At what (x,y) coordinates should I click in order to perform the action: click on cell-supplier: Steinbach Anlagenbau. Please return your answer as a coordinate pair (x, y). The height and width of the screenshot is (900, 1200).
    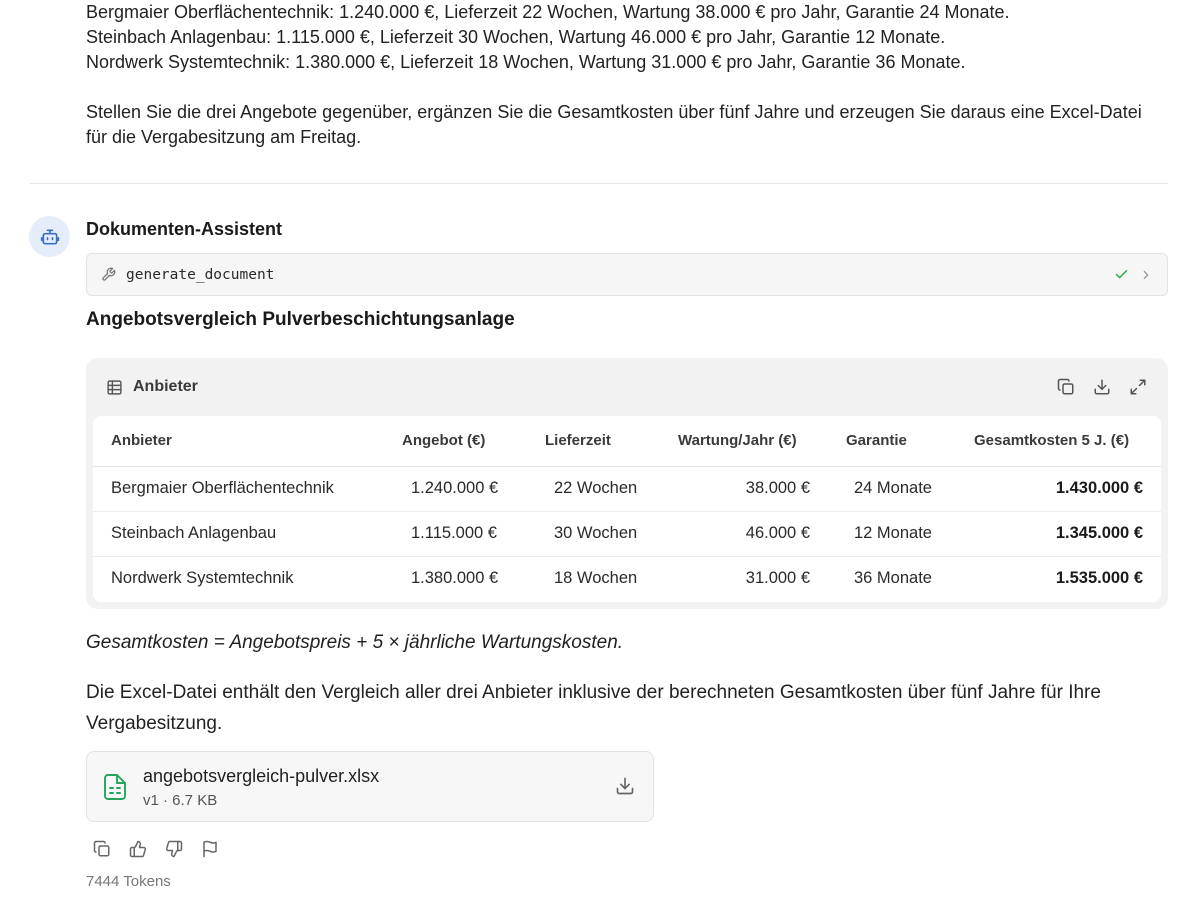
    Looking at the image, I should click on (238, 534).